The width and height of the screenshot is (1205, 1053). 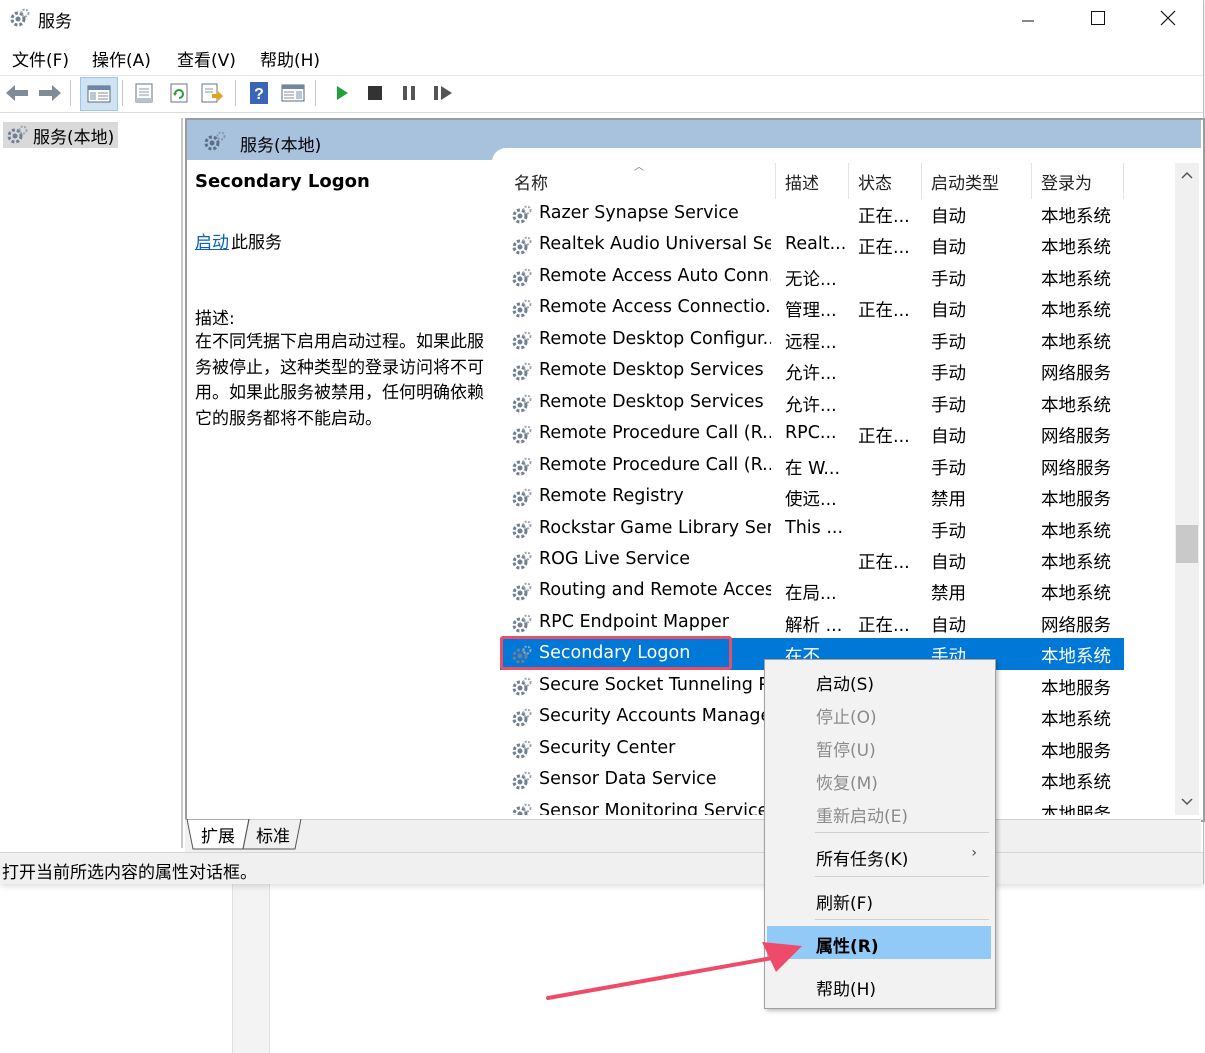 What do you see at coordinates (812, 402) in the screenshot?
I see `table-row: Remote Desktop Services ... 允许... 手动 本地系统` at bounding box center [812, 402].